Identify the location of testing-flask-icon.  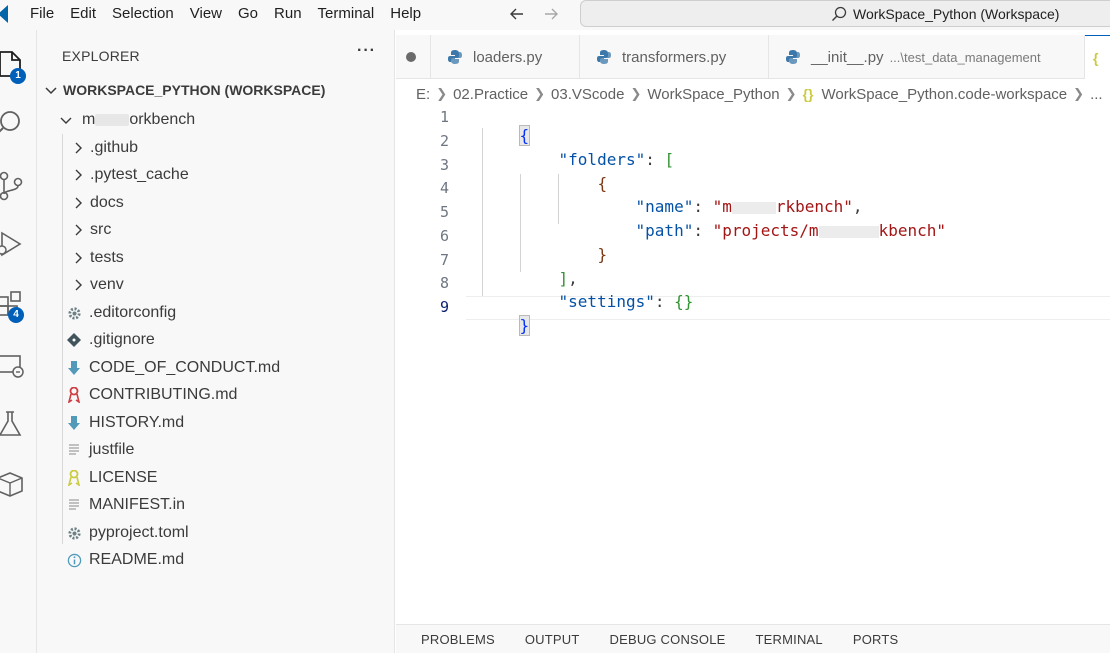
(13, 424).